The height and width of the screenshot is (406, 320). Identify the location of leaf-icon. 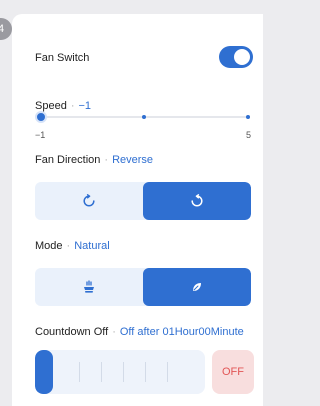
(197, 287).